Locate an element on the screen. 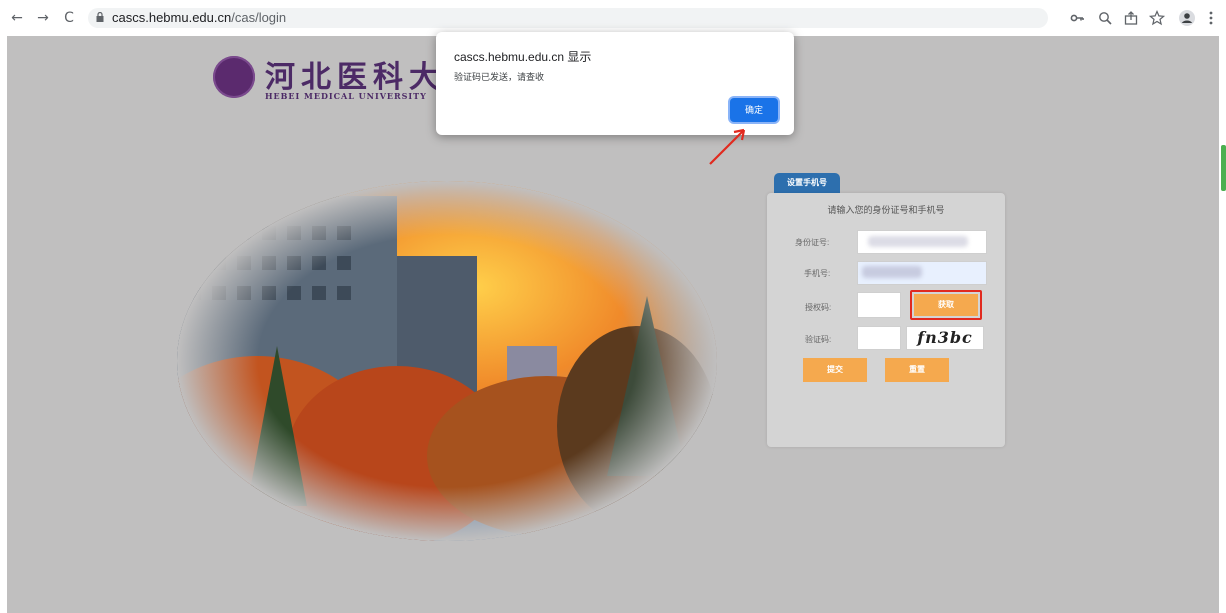  browser-toolbar: ← → C cascs.hebmu.edu.cn/cas/login is located at coordinates (613, 18).